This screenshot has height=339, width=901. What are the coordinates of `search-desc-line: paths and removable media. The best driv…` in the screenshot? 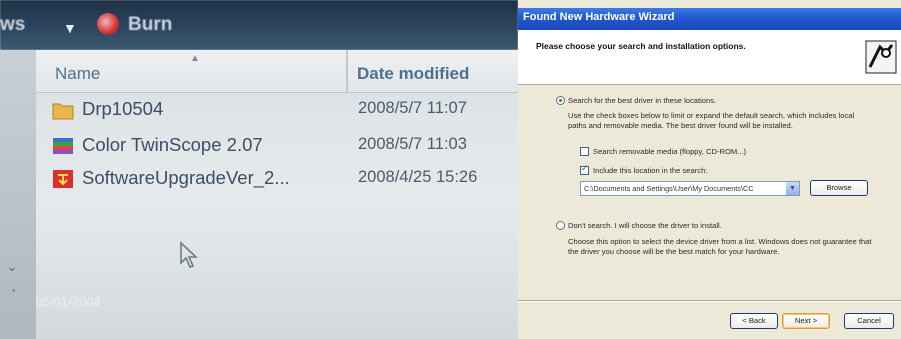 It's located at (680, 125).